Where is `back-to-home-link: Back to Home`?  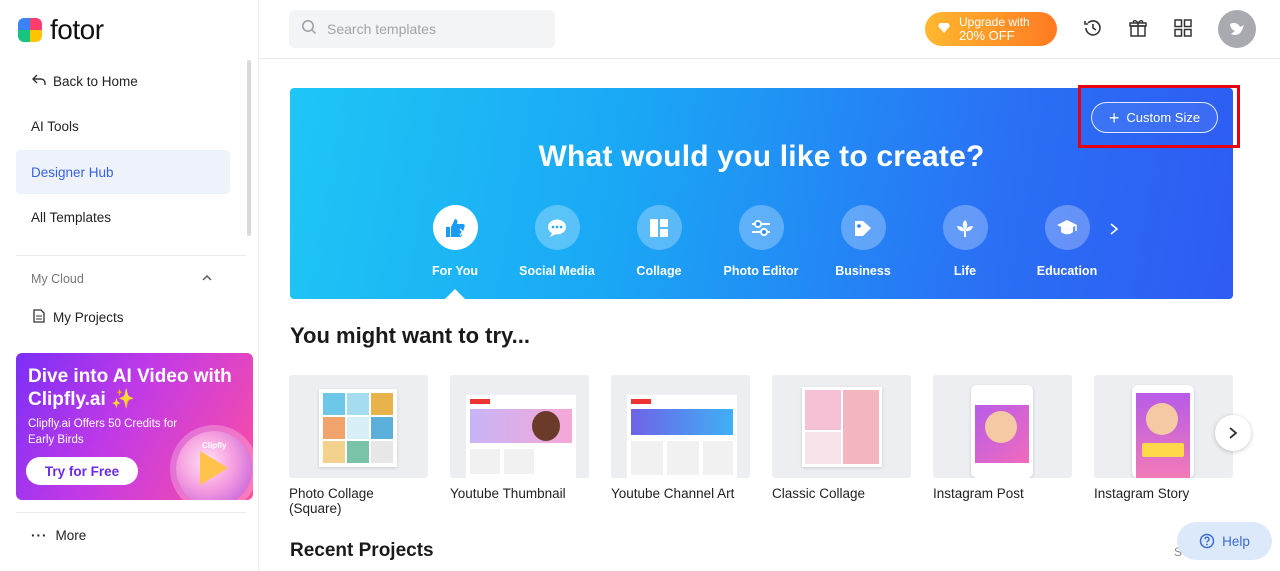 back-to-home-link: Back to Home is located at coordinates (123, 81).